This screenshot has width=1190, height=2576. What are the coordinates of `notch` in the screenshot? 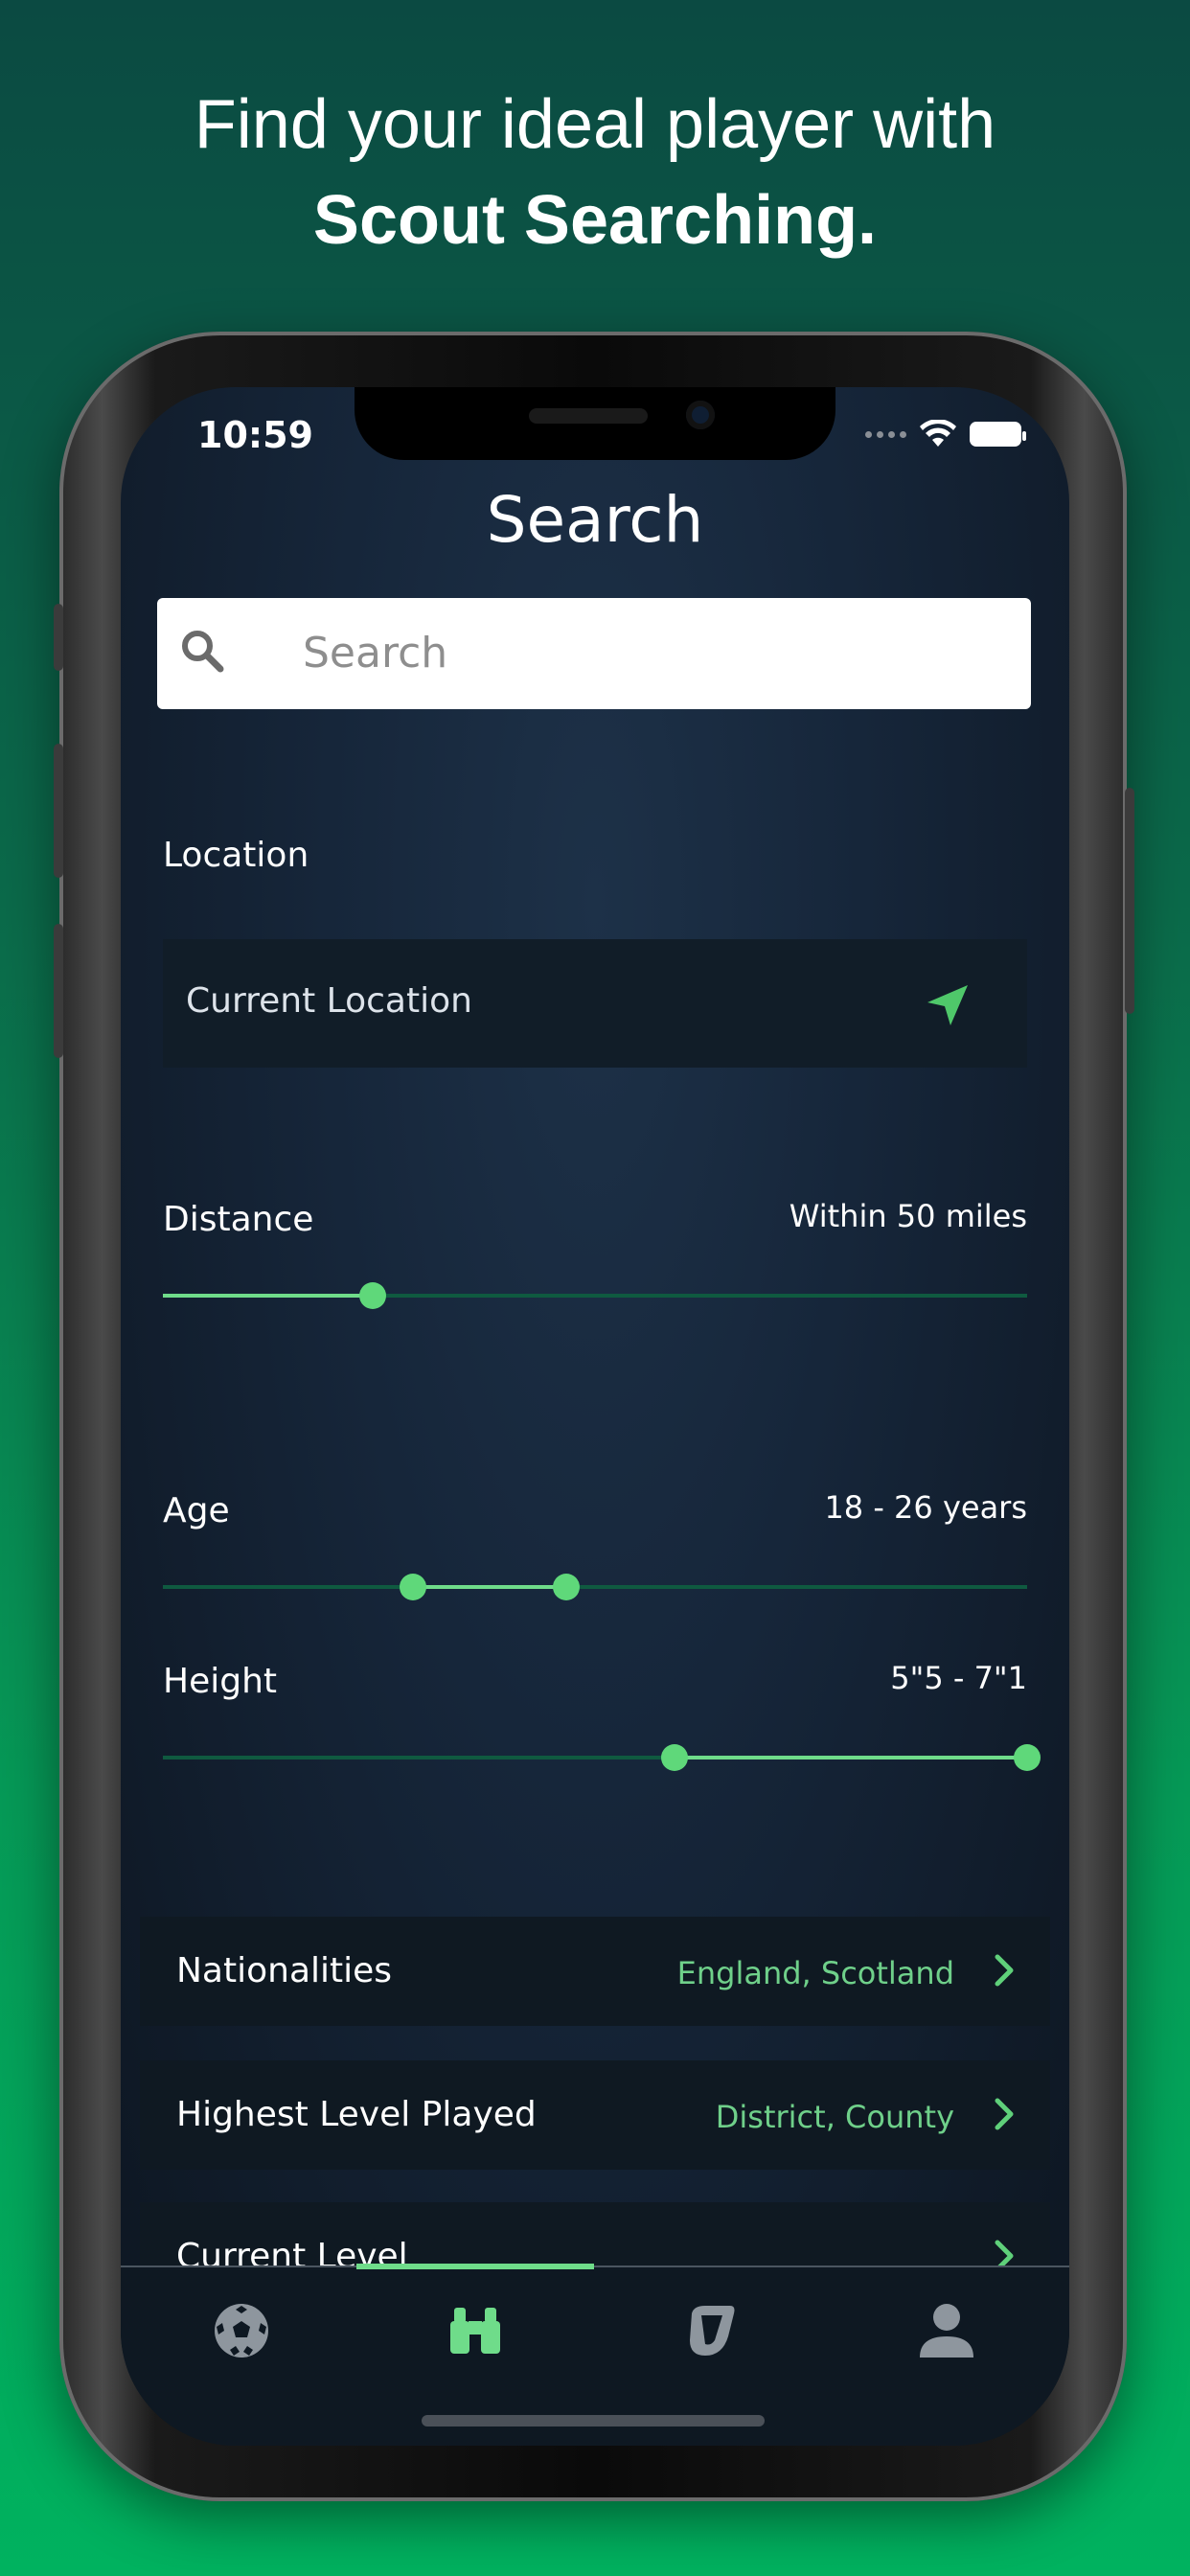 It's located at (595, 423).